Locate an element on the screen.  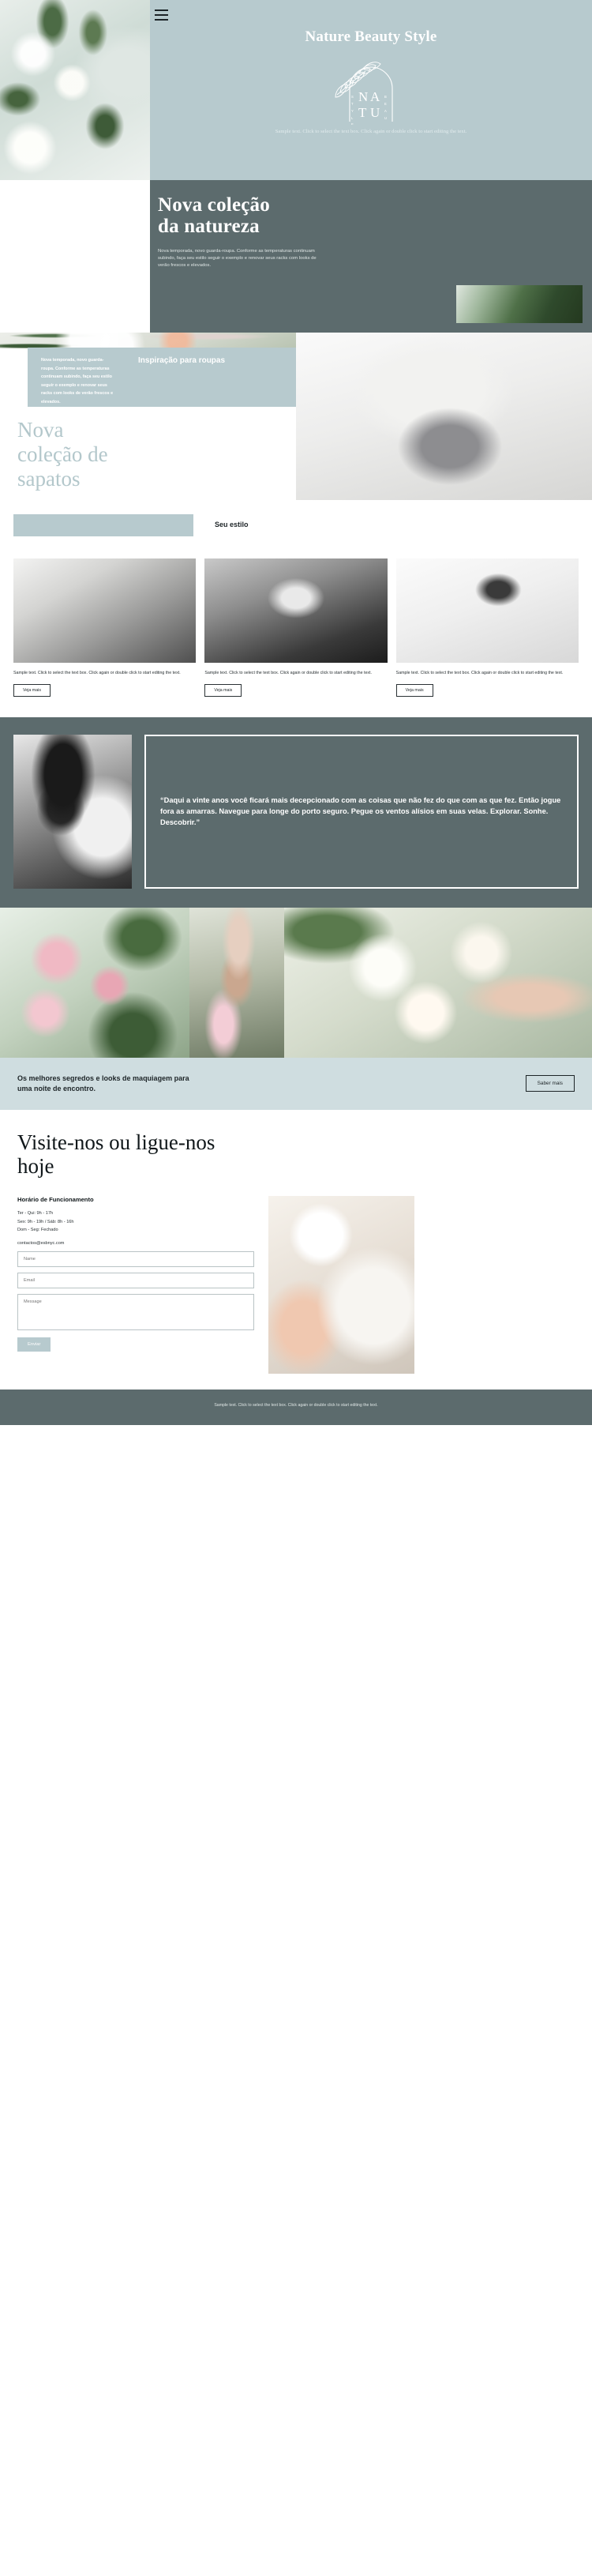
svg-text: S is located at coordinates (352, 97).